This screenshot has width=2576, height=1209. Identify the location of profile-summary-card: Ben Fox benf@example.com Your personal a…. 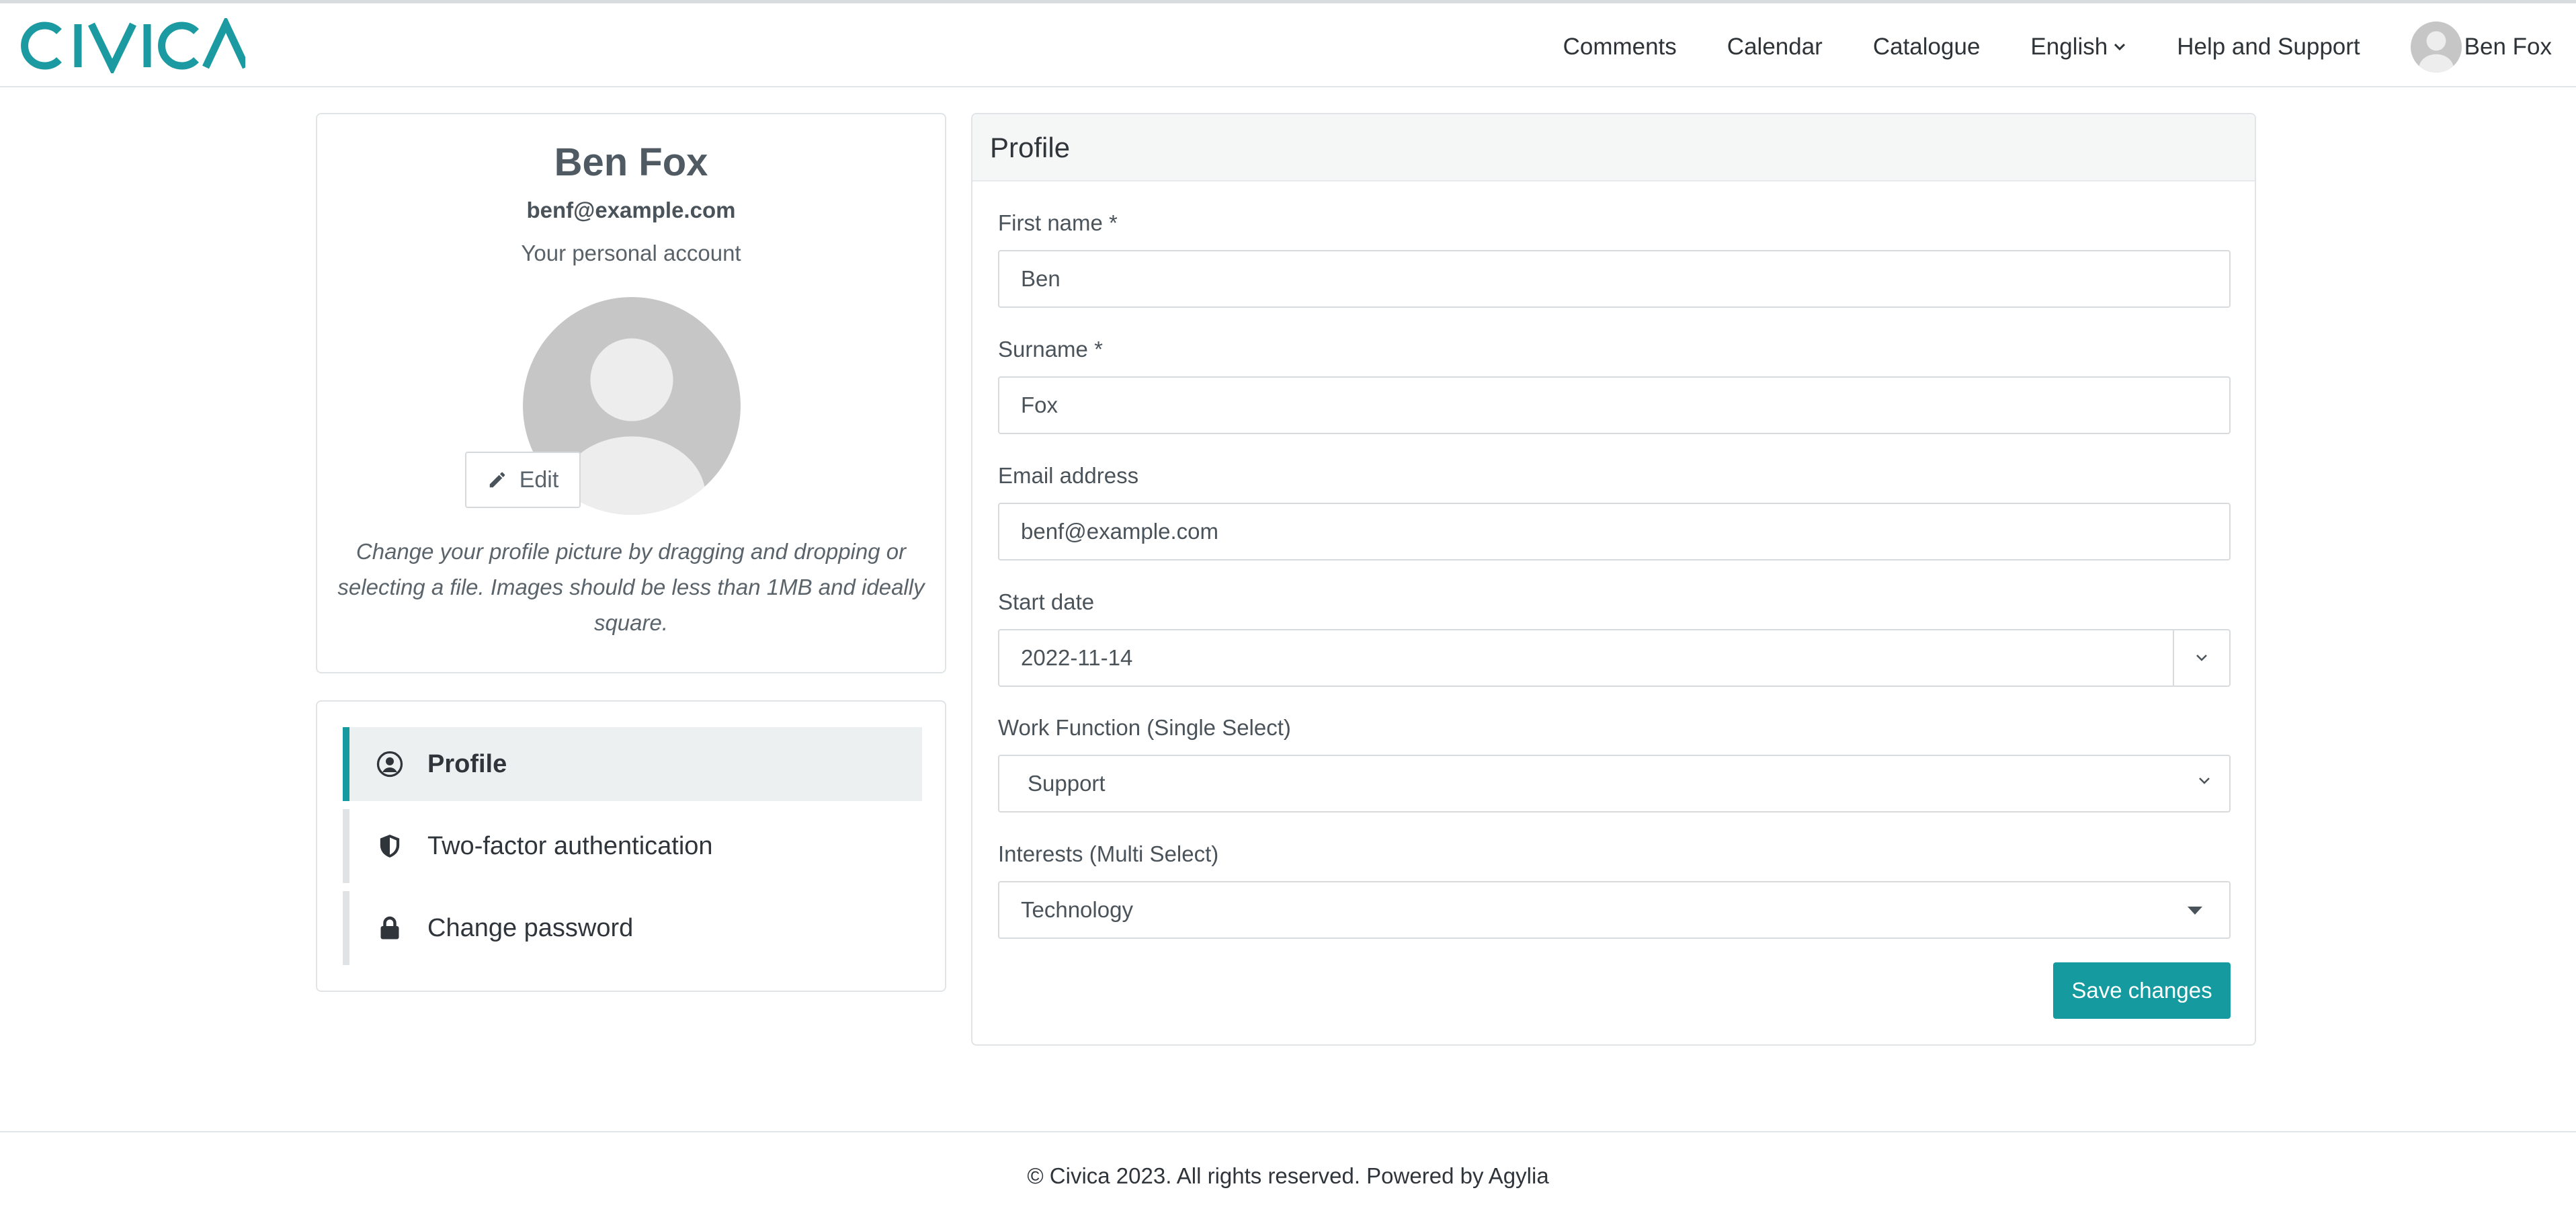
(631, 393).